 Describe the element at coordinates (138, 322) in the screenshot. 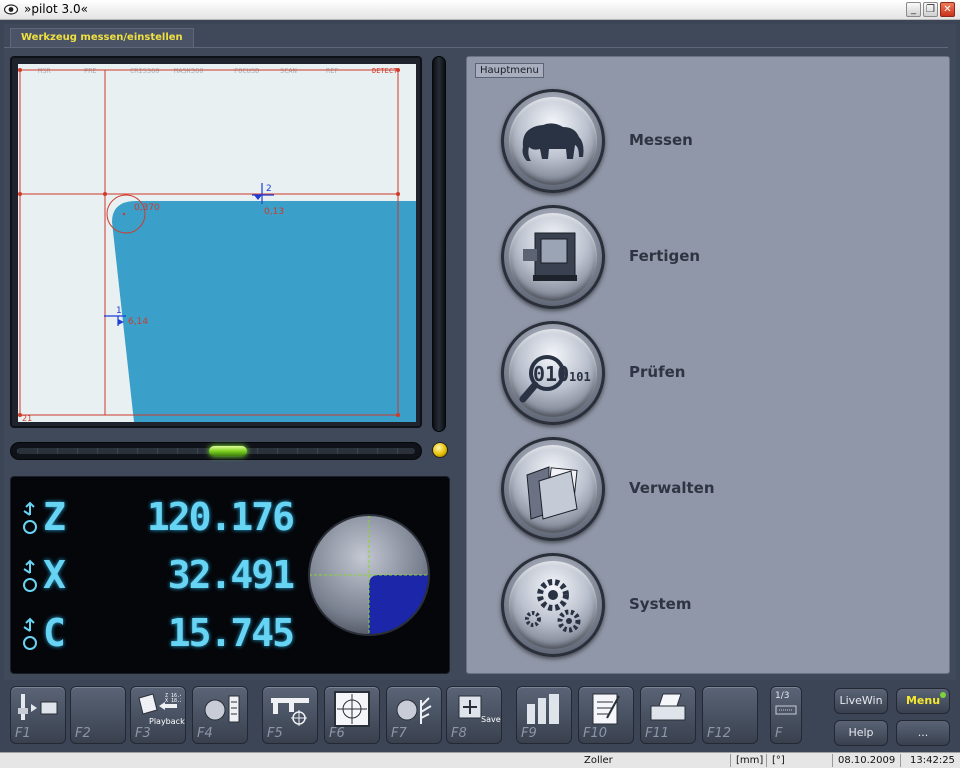

I see `marker1-readout: 6,14` at that location.